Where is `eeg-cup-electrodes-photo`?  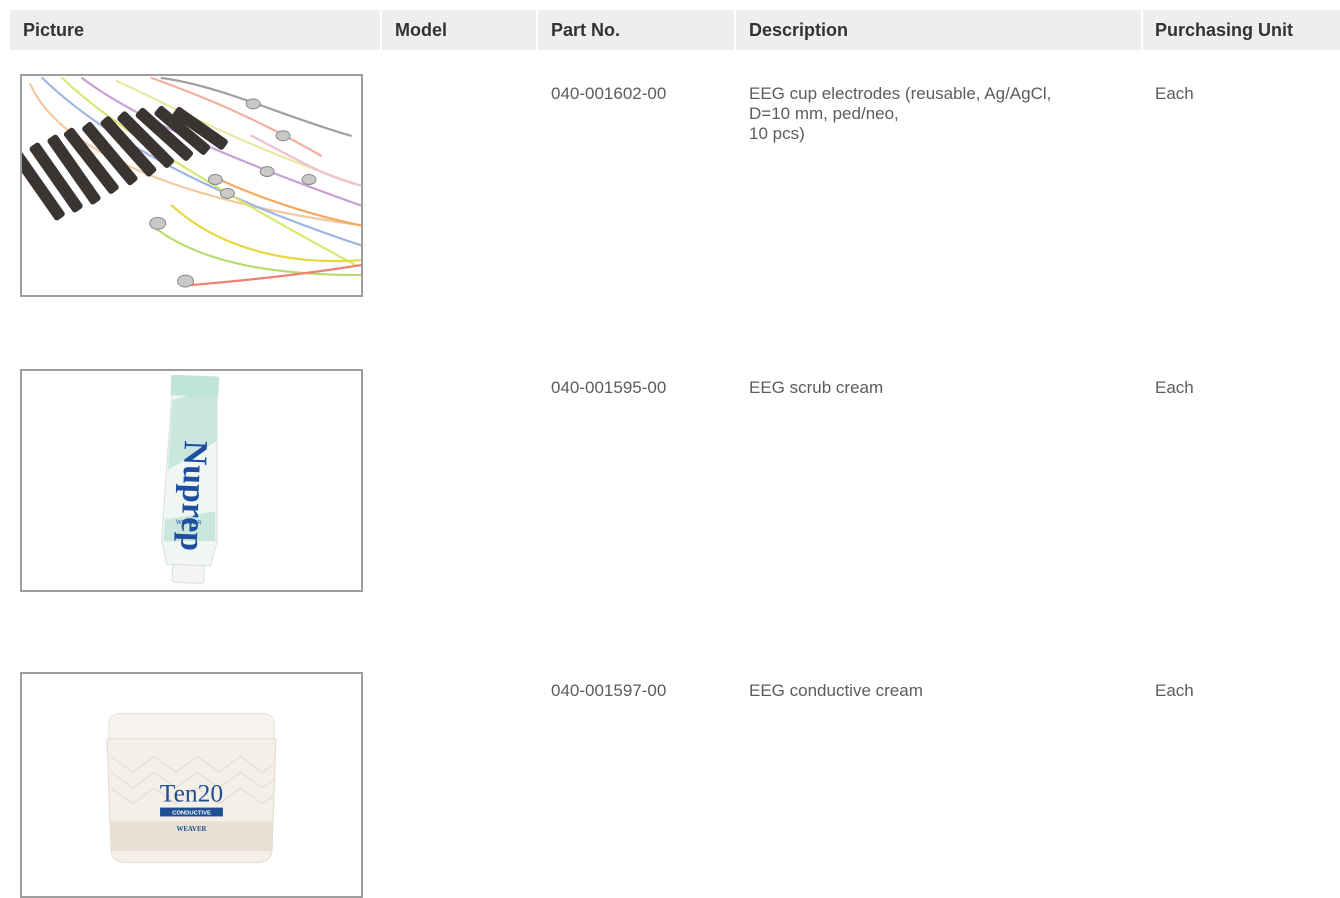
eeg-cup-electrodes-photo is located at coordinates (191, 185).